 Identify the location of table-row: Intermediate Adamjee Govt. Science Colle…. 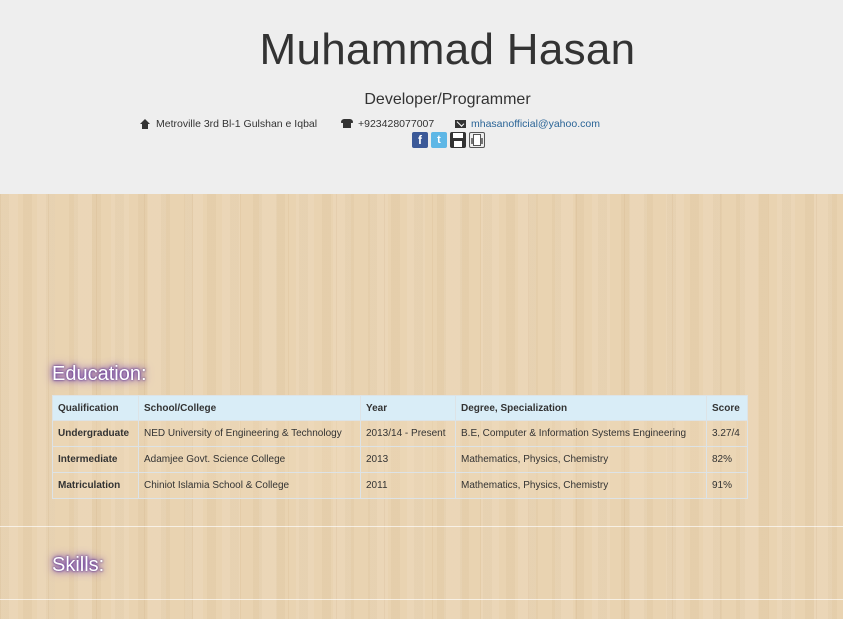
(400, 459).